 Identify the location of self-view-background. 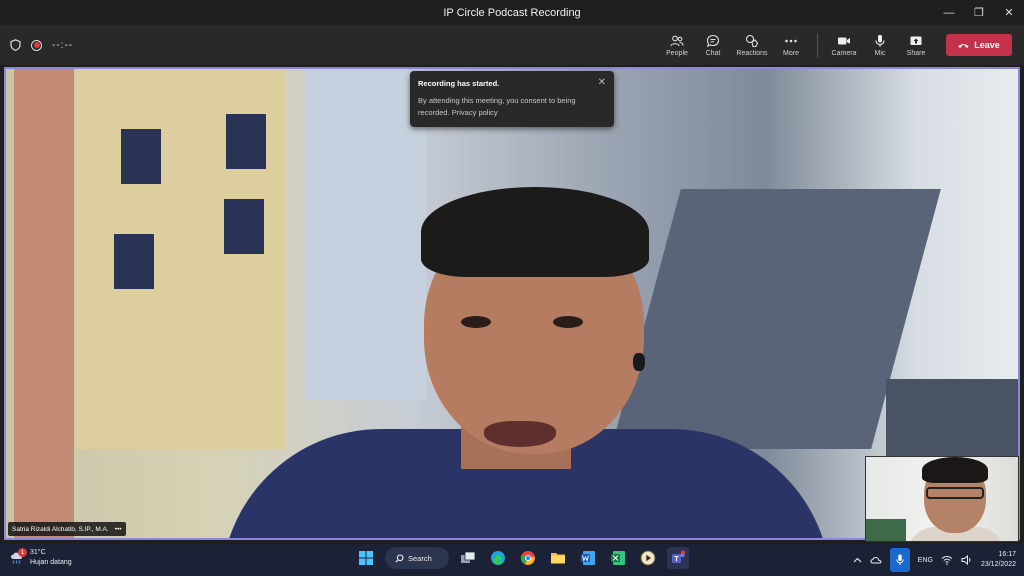
(886, 530).